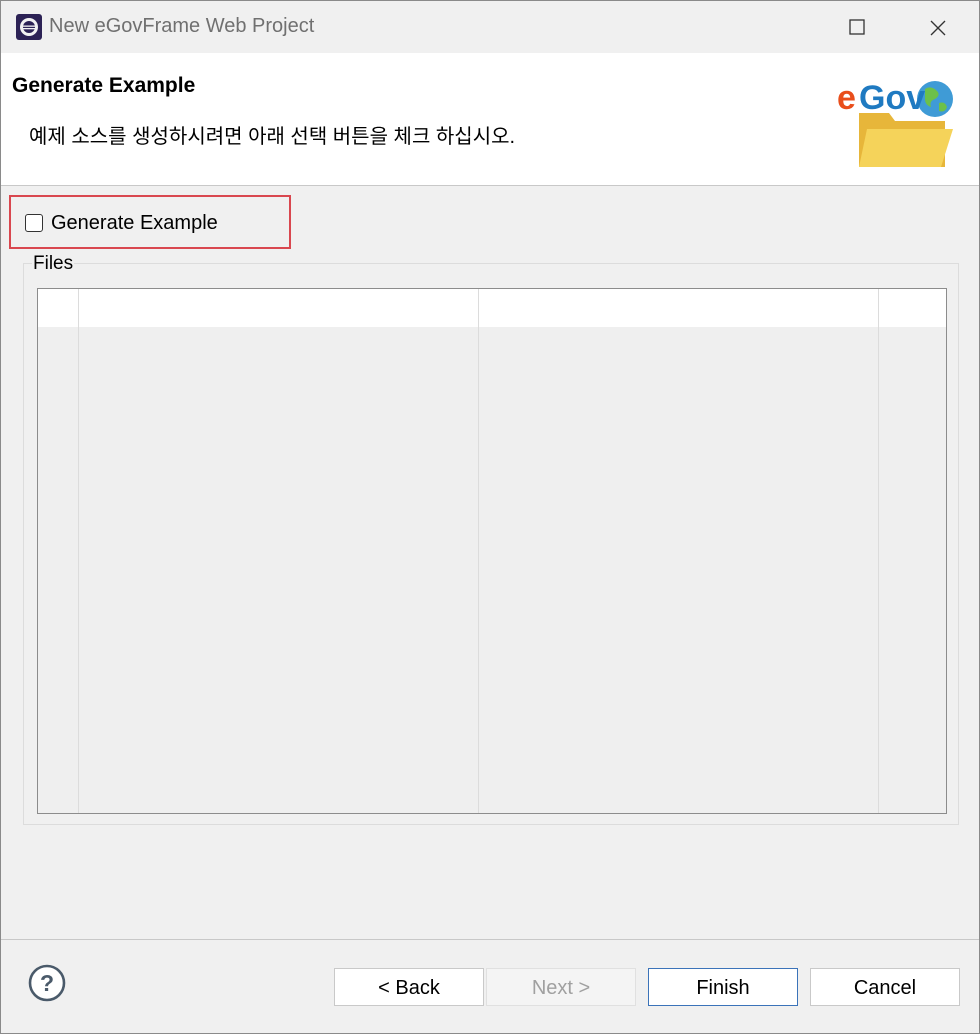 Image resolution: width=980 pixels, height=1034 pixels. What do you see at coordinates (272, 137) in the screenshot?
I see `page-description: 예제 소스를 생성하시려면 아래 선택 버튼을 체크 하십시오.` at bounding box center [272, 137].